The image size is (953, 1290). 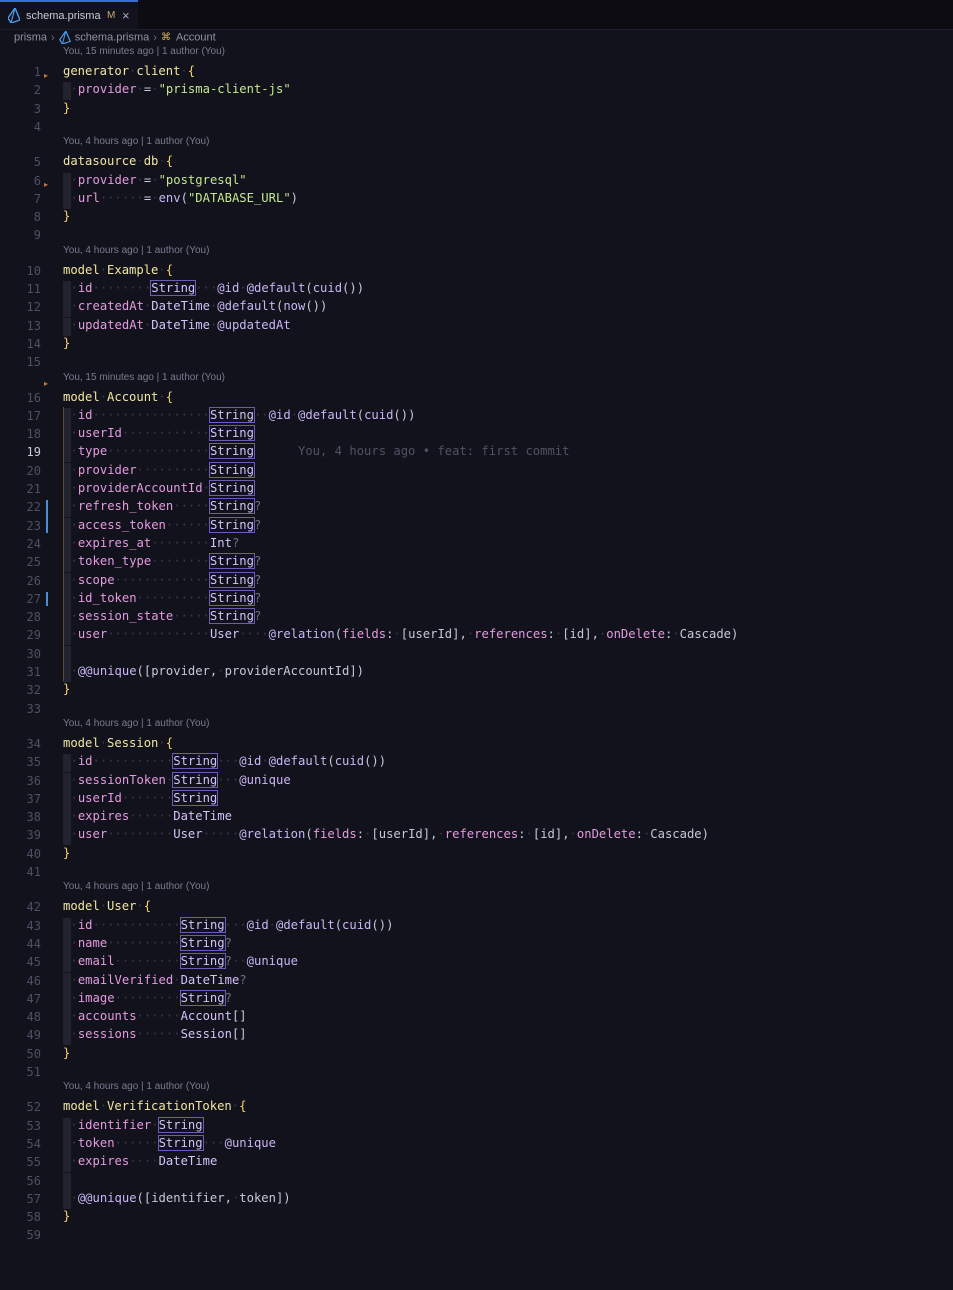 What do you see at coordinates (476, 781) in the screenshot?
I see `code-line: 36 ·sessionToken·String···@unique` at bounding box center [476, 781].